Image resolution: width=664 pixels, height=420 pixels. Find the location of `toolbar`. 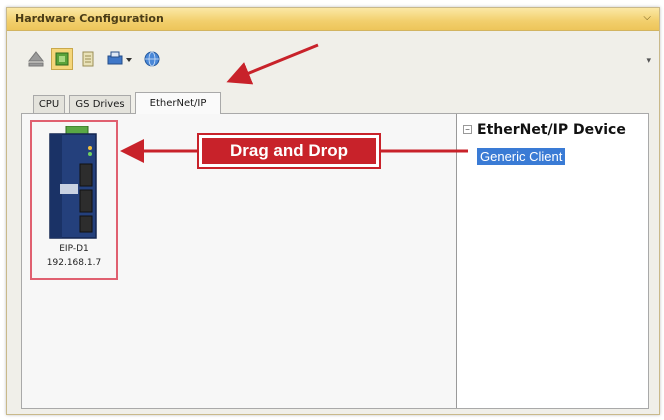

toolbar is located at coordinates (115, 60).